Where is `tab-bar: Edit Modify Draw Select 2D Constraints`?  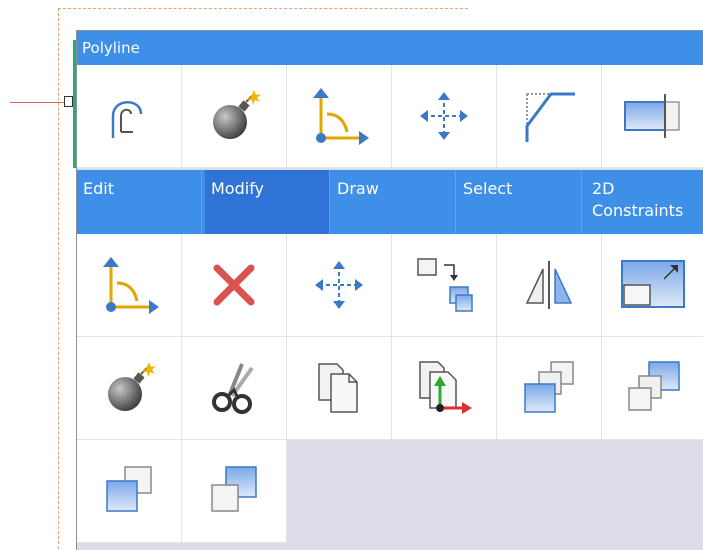 tab-bar: Edit Modify Draw Select 2D Constraints is located at coordinates (390, 202).